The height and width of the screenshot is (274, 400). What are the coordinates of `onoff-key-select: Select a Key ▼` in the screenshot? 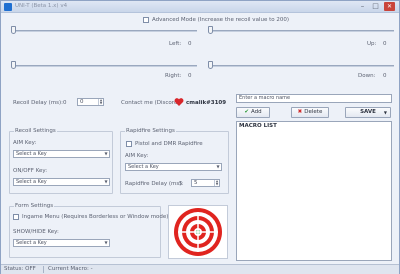 It's located at (61, 182).